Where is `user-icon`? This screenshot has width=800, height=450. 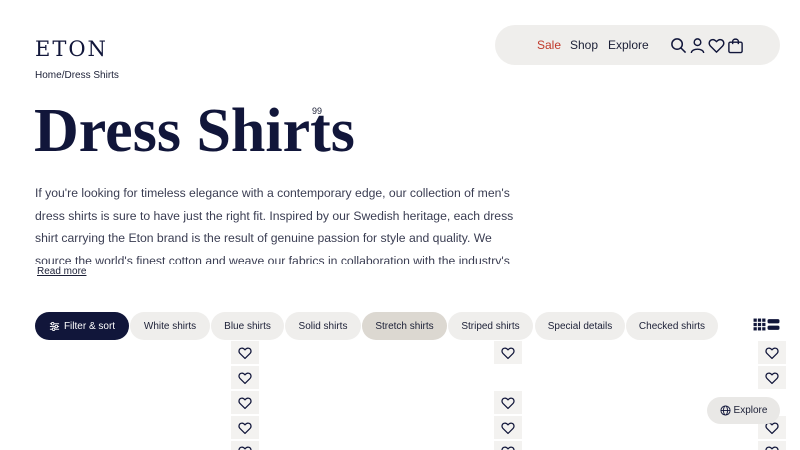
user-icon is located at coordinates (697, 45).